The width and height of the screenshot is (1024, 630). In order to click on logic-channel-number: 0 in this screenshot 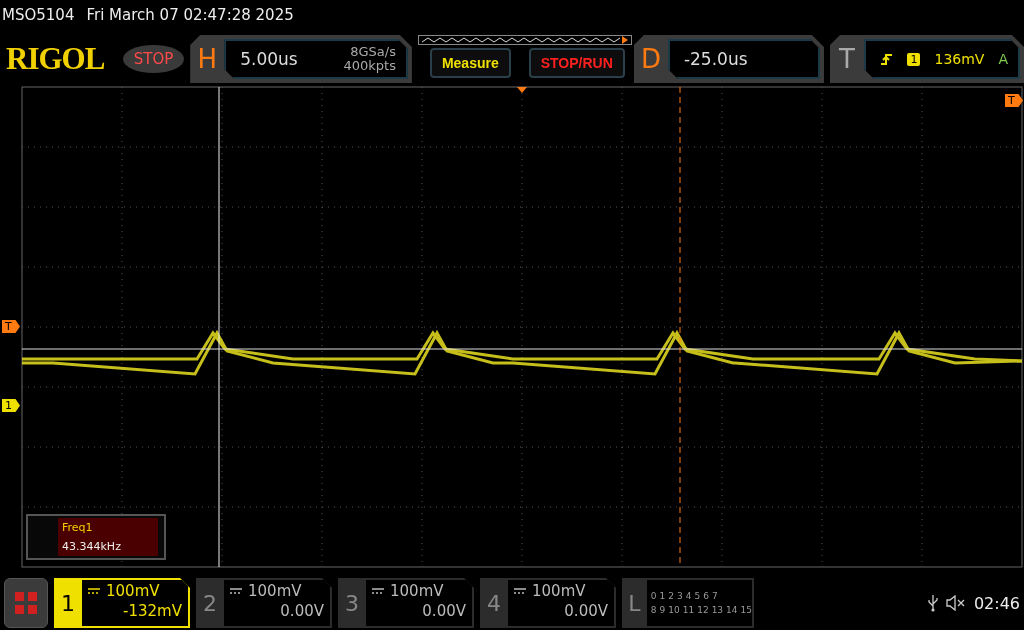, I will do `click(653, 596)`.